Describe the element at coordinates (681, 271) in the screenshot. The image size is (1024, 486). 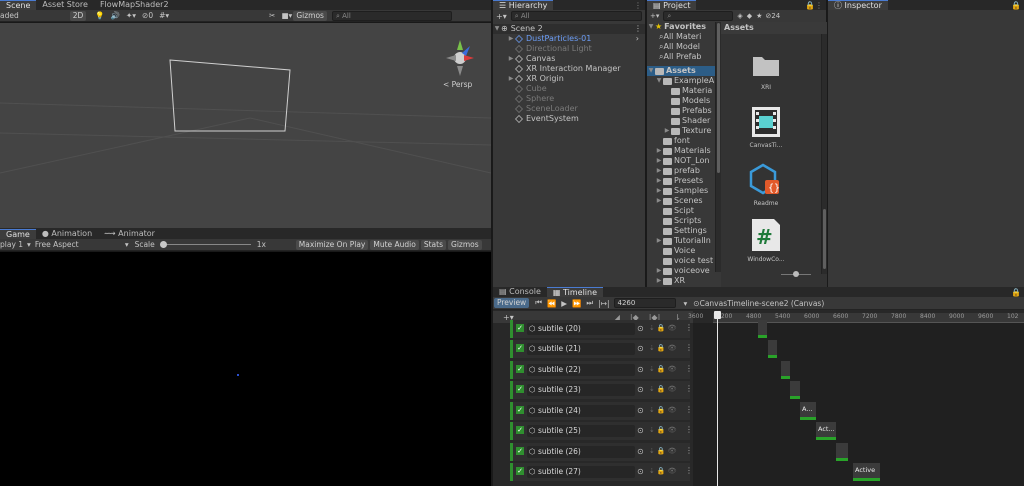
I see `project-folder: ▶ voiceove` at that location.